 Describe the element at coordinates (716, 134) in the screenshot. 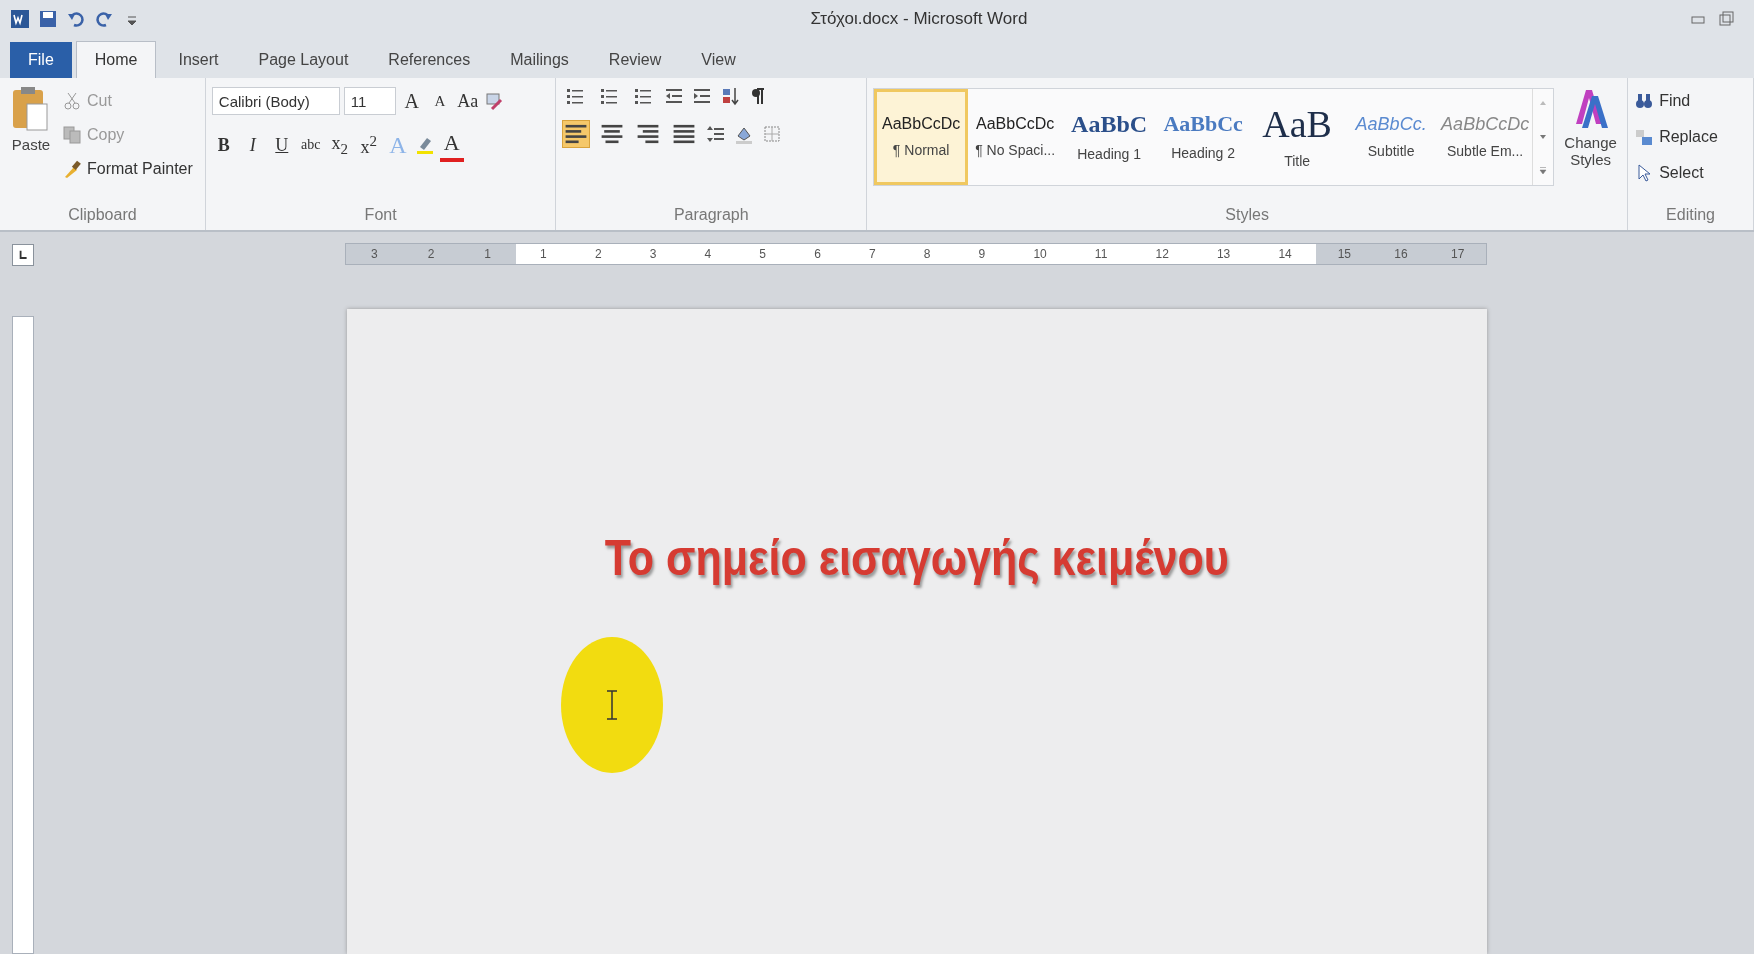

I see `line-spacing-icon` at that location.